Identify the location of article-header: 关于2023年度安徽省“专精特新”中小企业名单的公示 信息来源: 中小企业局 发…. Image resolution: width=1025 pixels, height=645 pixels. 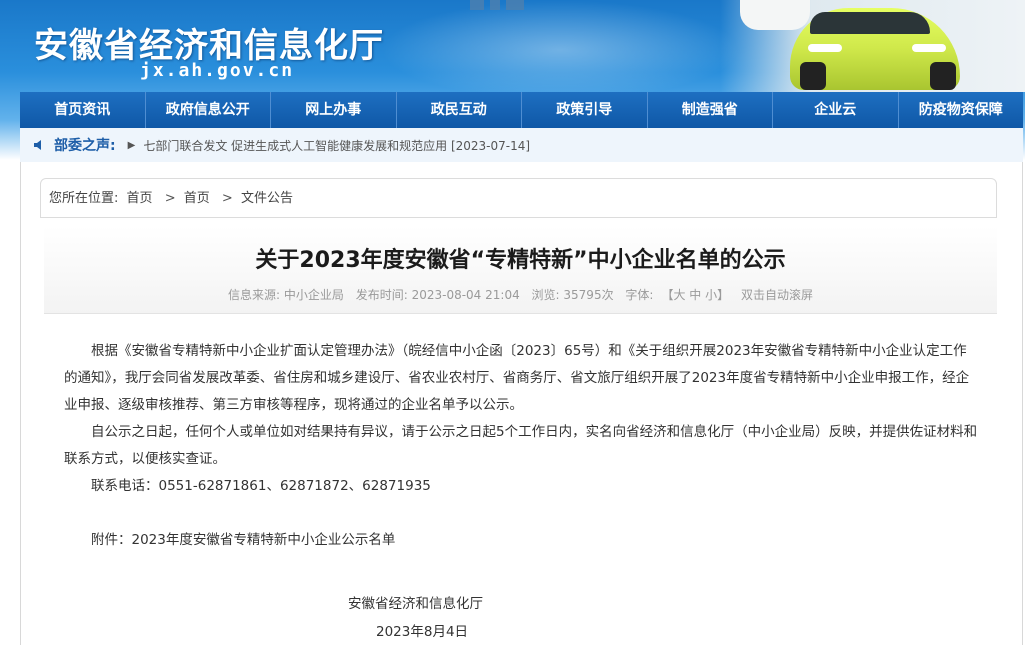
(520, 270).